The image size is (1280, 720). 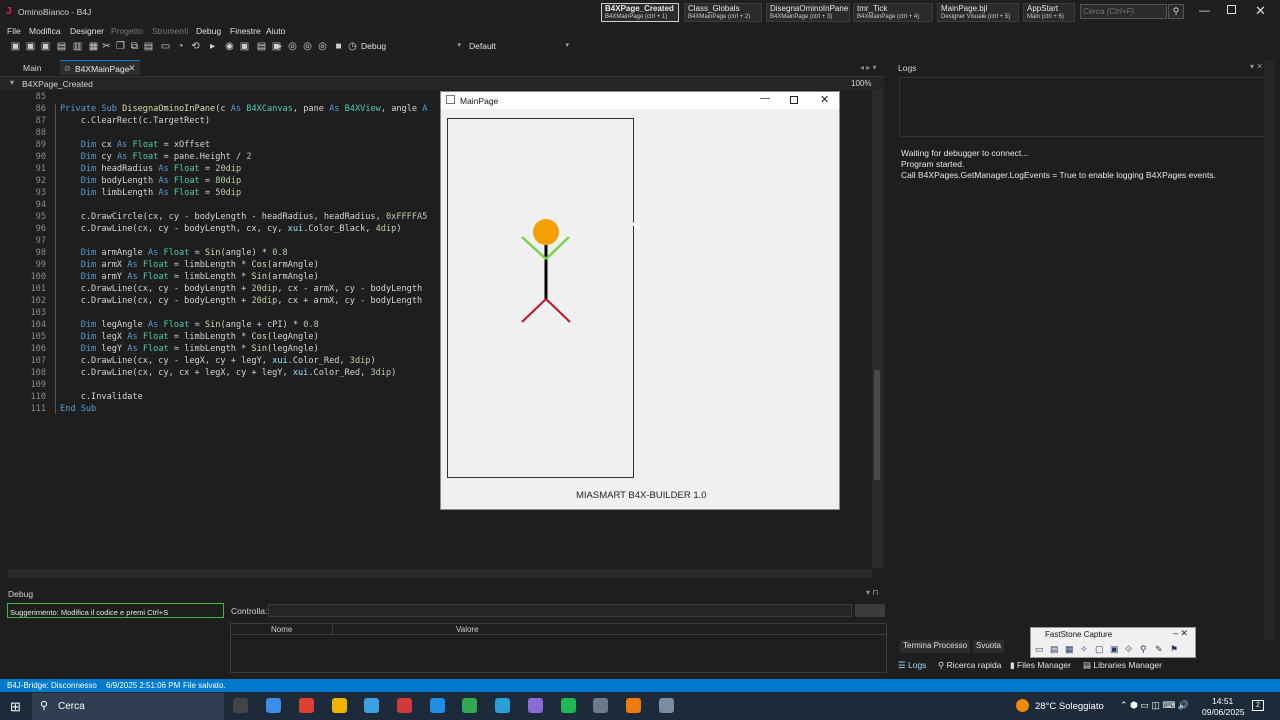 I want to click on col-name: Nome, so click(x=281, y=629).